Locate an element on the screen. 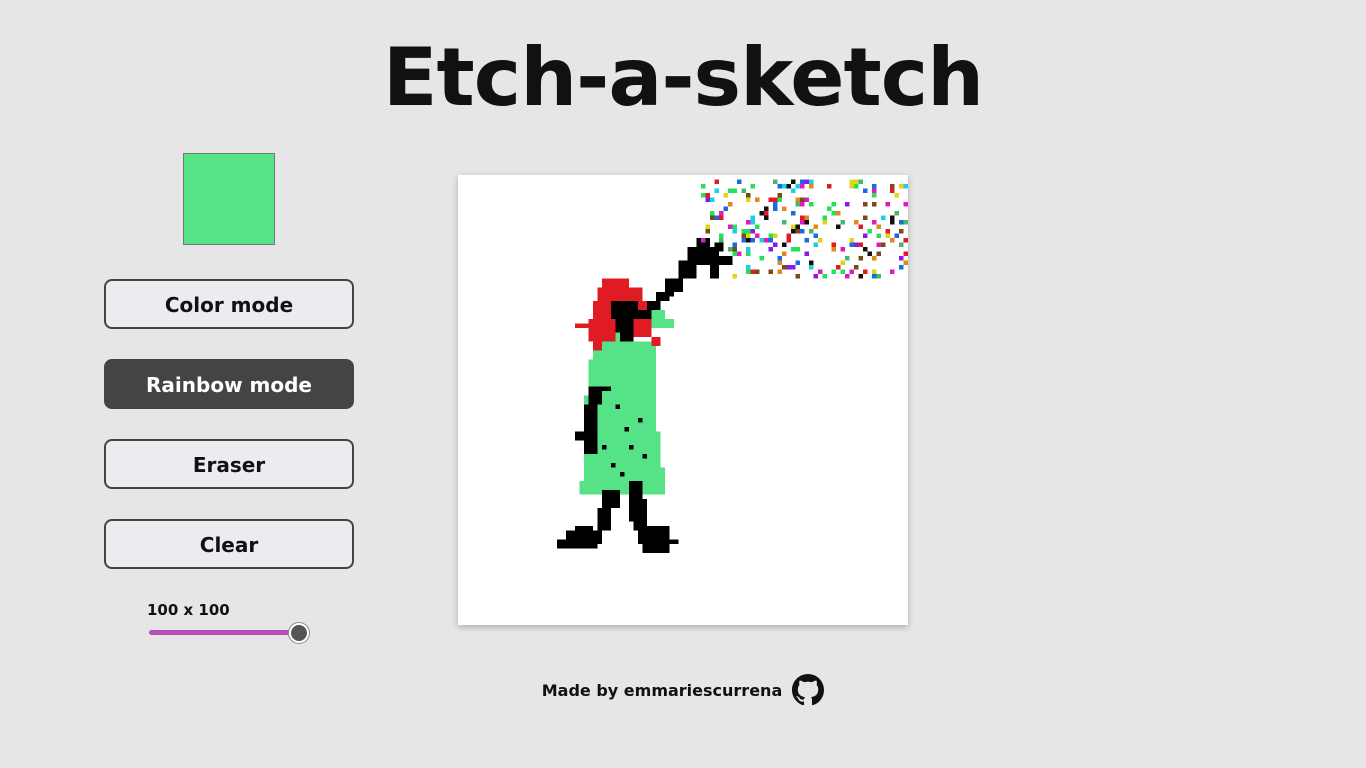  made-by-text: Made by emmariescurrena is located at coordinates (662, 690).